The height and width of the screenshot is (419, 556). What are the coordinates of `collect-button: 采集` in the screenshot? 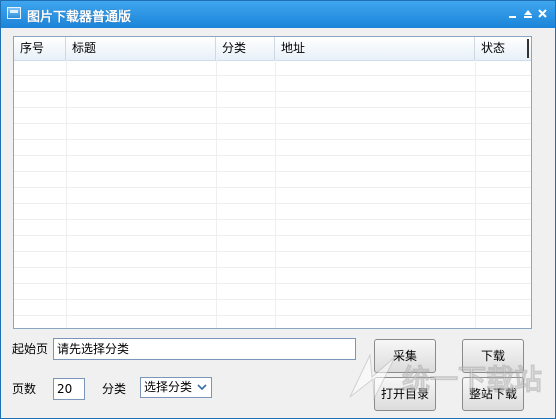 It's located at (405, 356).